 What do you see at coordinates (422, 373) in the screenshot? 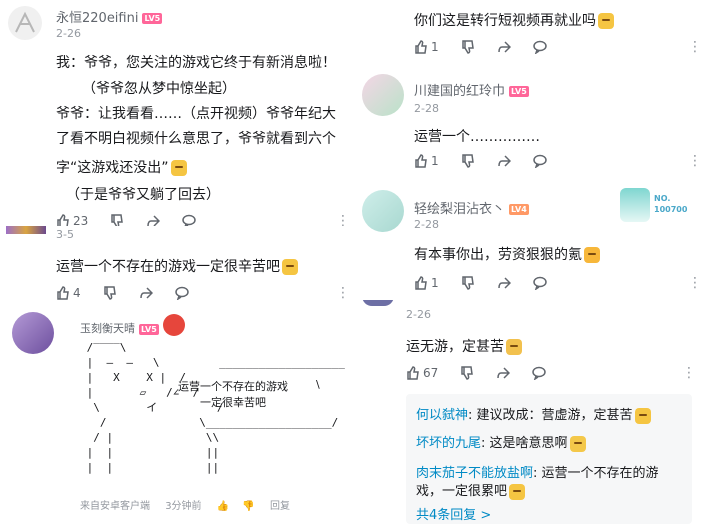
I see `like-button: 67` at bounding box center [422, 373].